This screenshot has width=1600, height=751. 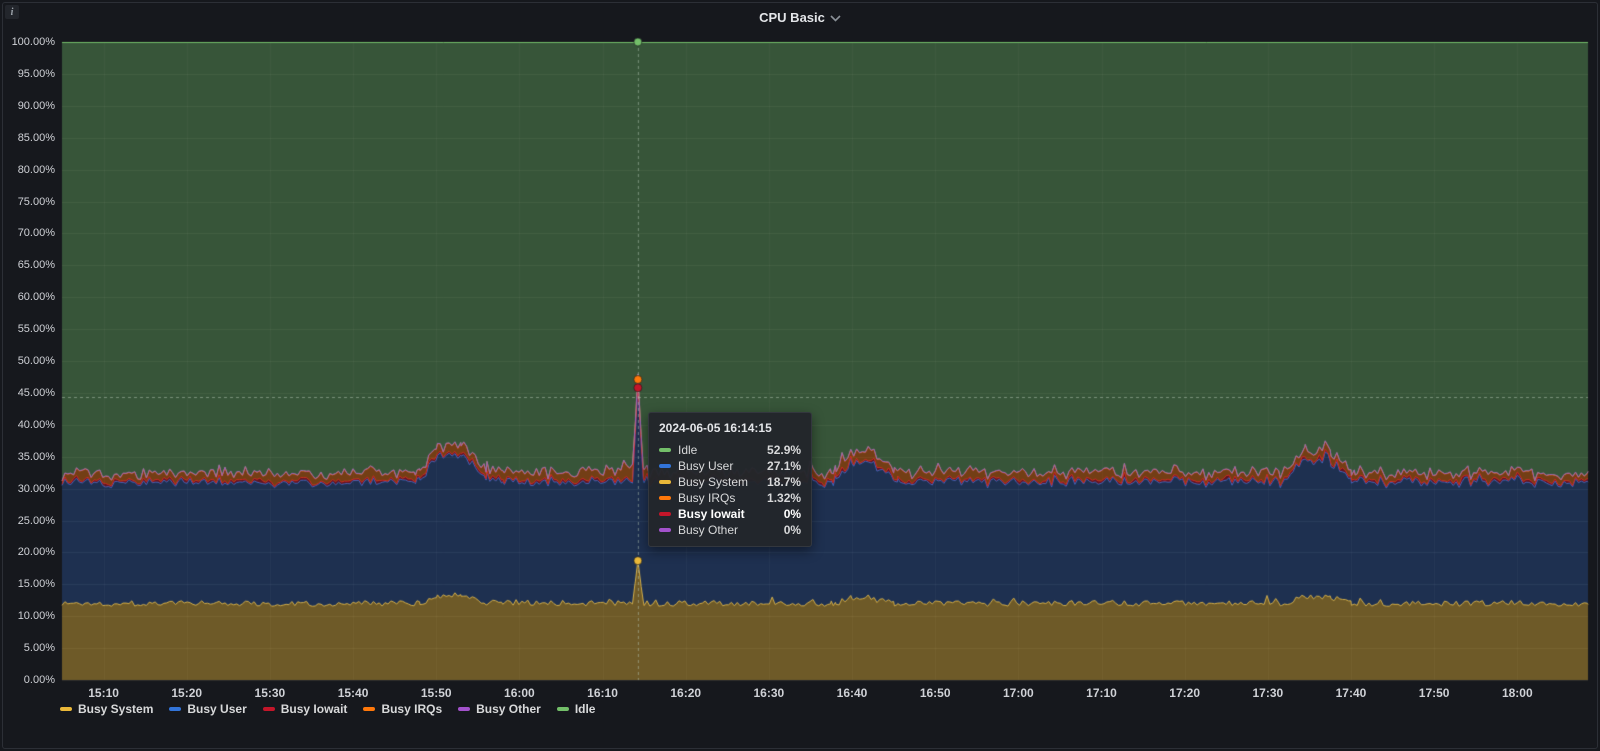 I want to click on tooltip-row-busy-system: Busy System 18.7%, so click(x=730, y=482).